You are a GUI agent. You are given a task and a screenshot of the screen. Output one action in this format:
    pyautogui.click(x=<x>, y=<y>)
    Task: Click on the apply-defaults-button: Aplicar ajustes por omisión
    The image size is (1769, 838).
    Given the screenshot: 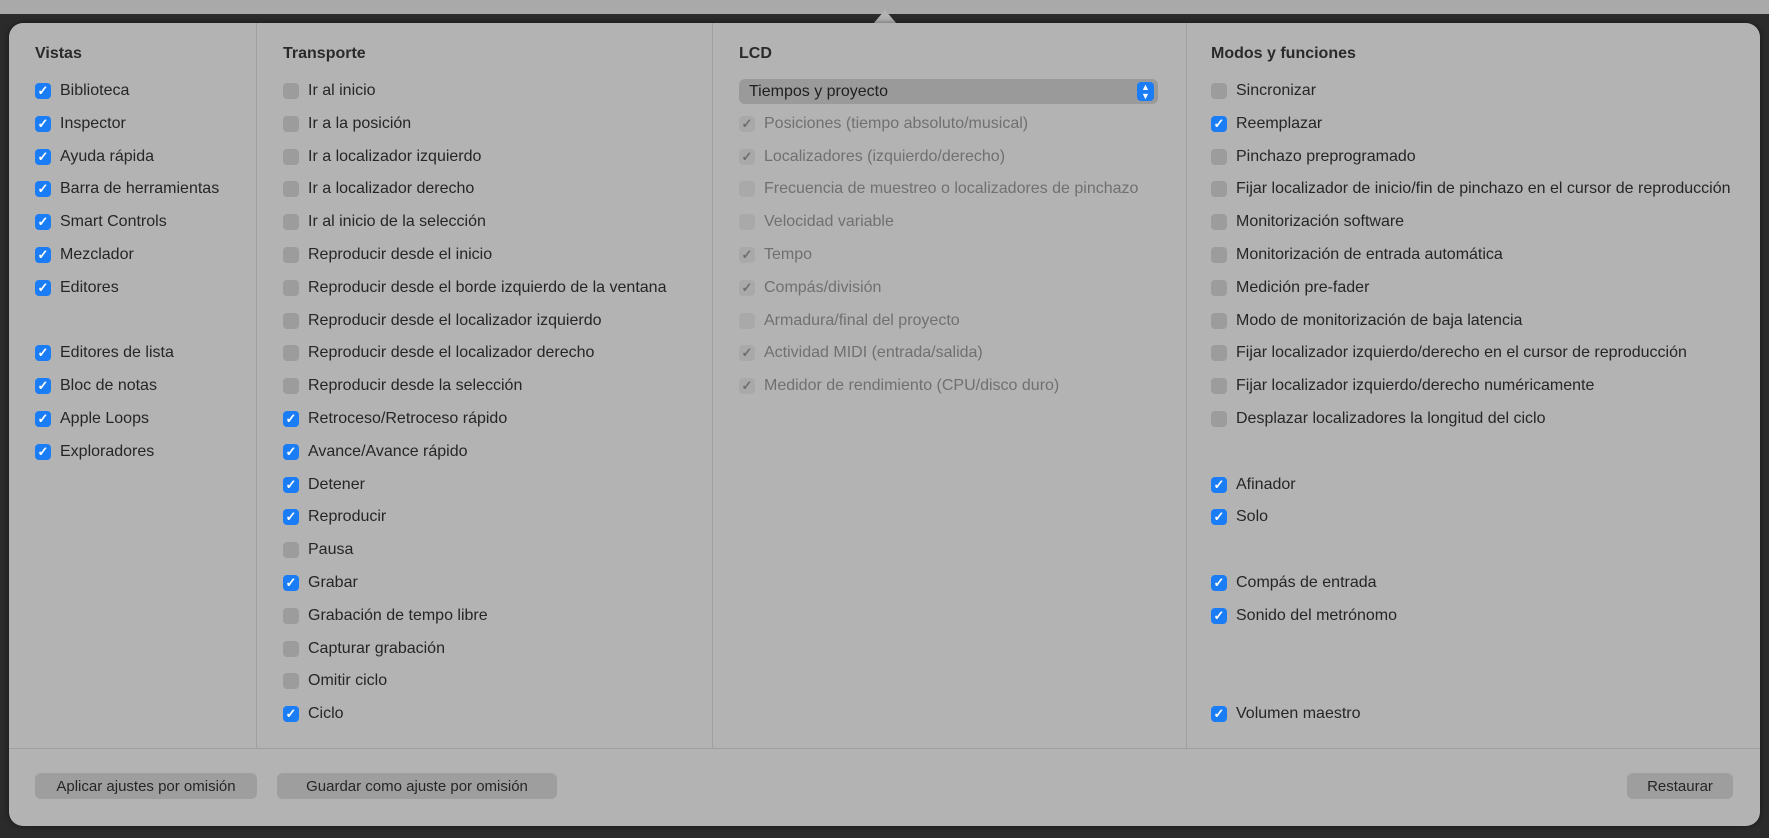 What is the action you would take?
    pyautogui.click(x=146, y=786)
    